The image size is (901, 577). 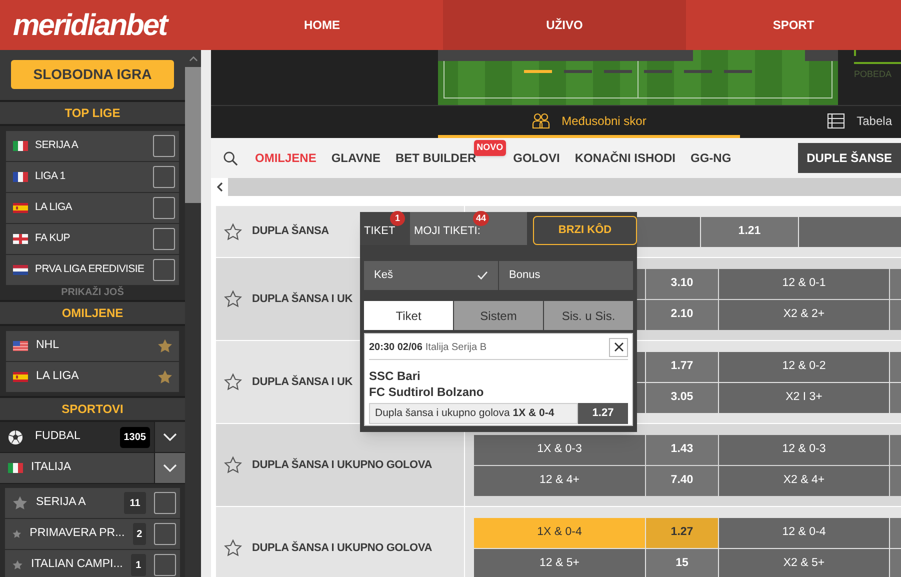 What do you see at coordinates (77, 468) in the screenshot?
I see `country-row: ITALIJA` at bounding box center [77, 468].